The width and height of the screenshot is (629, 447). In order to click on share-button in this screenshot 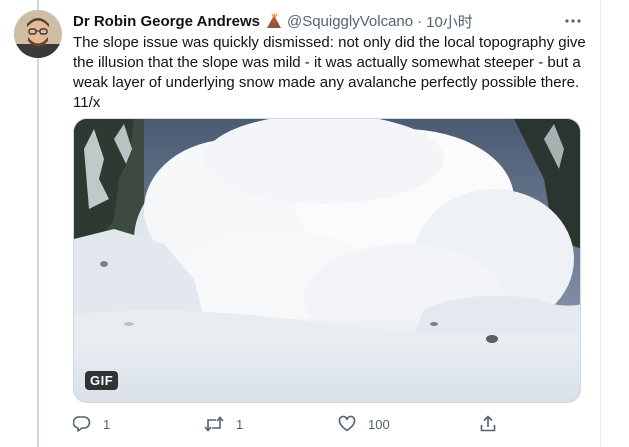, I will do `click(488, 424)`.